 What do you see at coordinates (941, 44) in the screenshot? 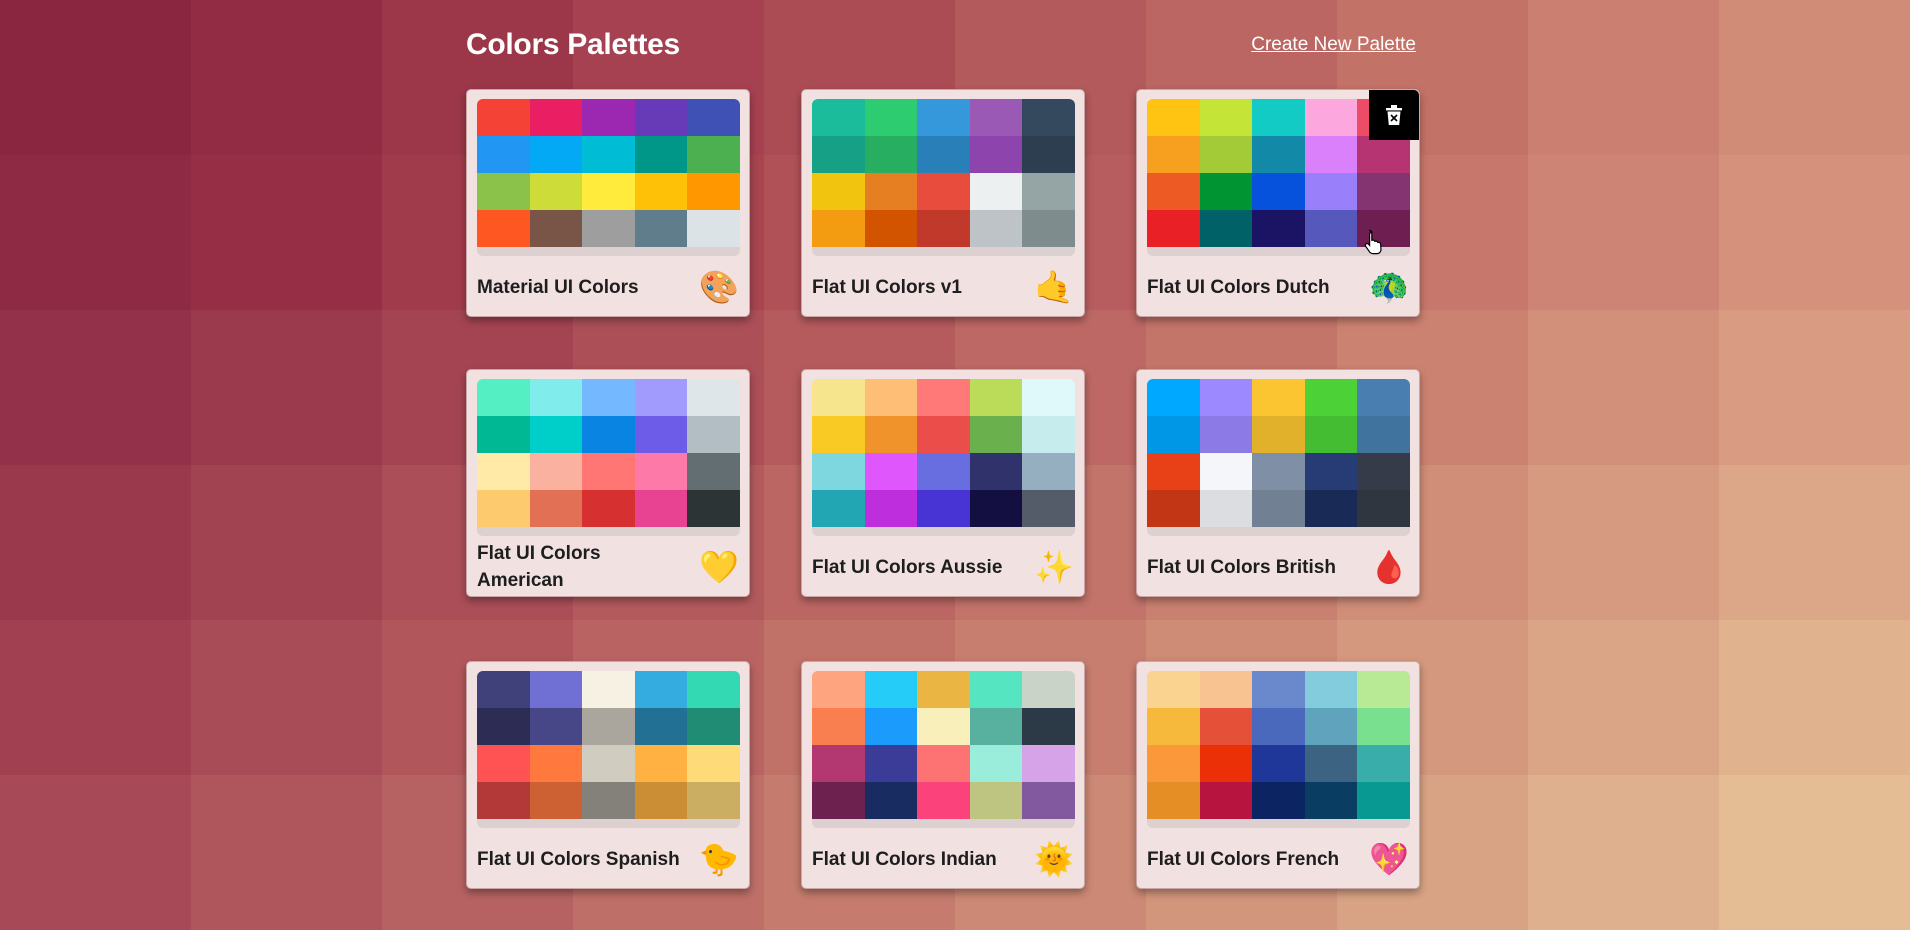
I see `header: Colors Palettes Create New Palette` at bounding box center [941, 44].